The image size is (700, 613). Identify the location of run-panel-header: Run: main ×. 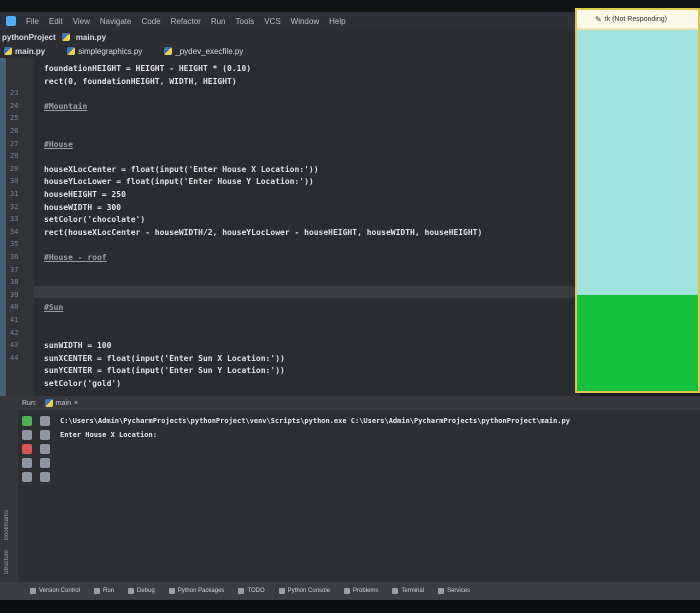
(350, 403).